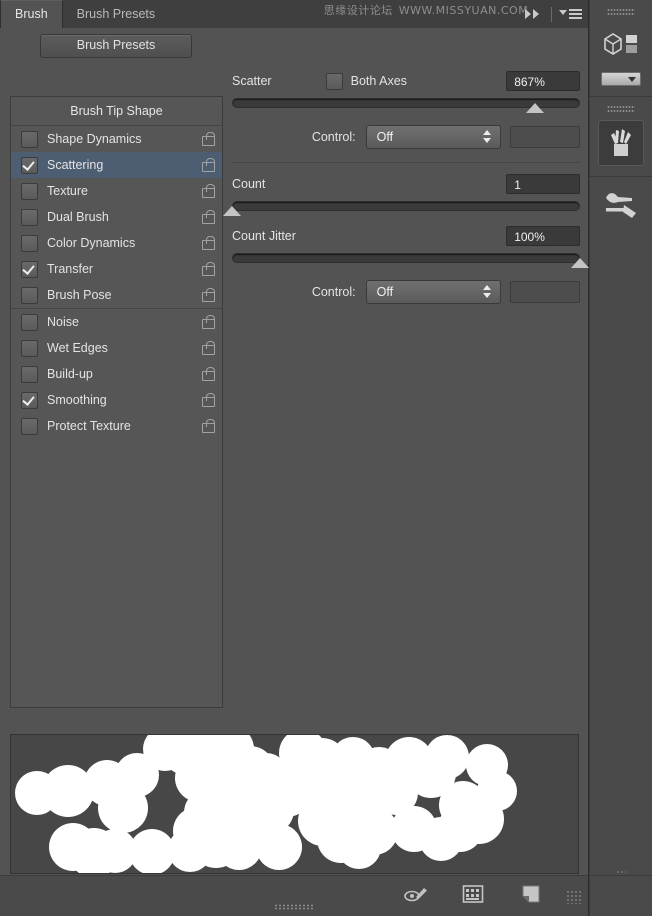 The height and width of the screenshot is (916, 652). Describe the element at coordinates (116, 295) in the screenshot. I see `brush-option-row-brush-pose: Brush Pose` at that location.